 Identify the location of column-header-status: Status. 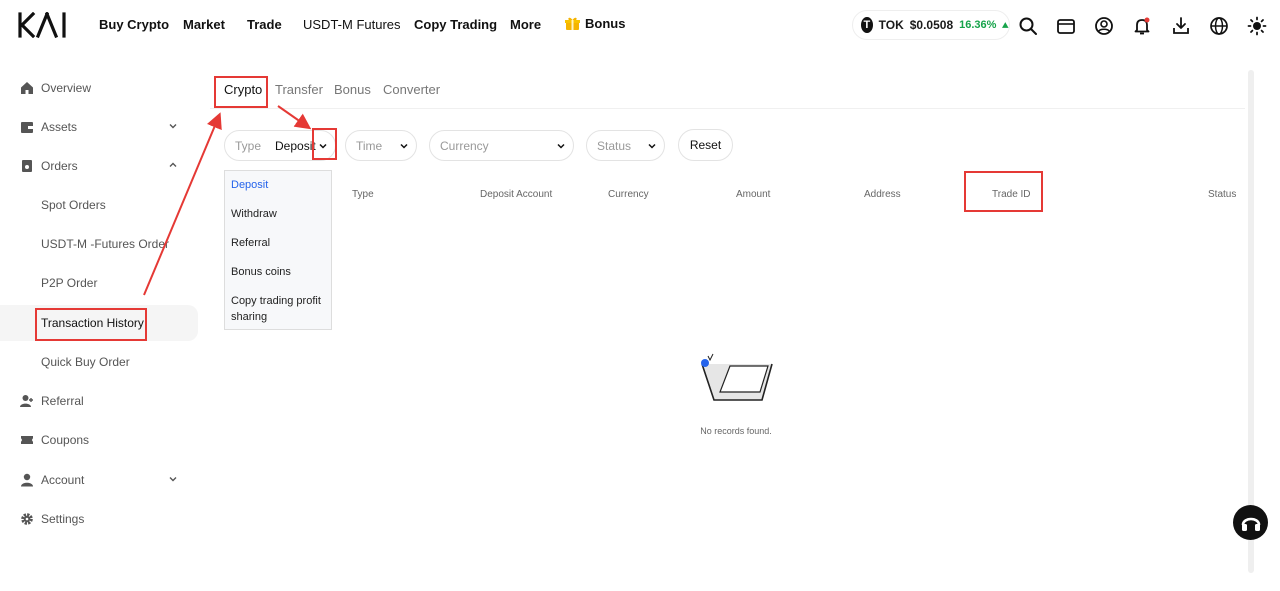
(1222, 194).